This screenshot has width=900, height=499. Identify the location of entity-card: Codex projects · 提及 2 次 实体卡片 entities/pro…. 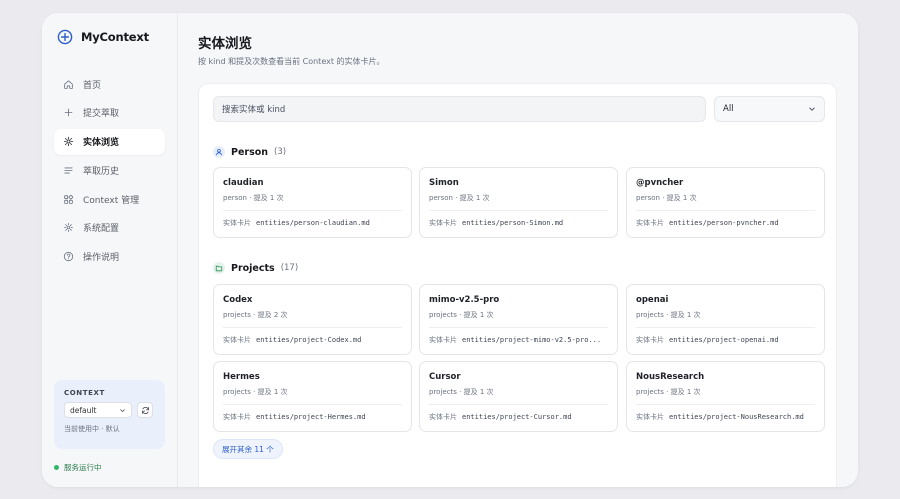
(312, 319).